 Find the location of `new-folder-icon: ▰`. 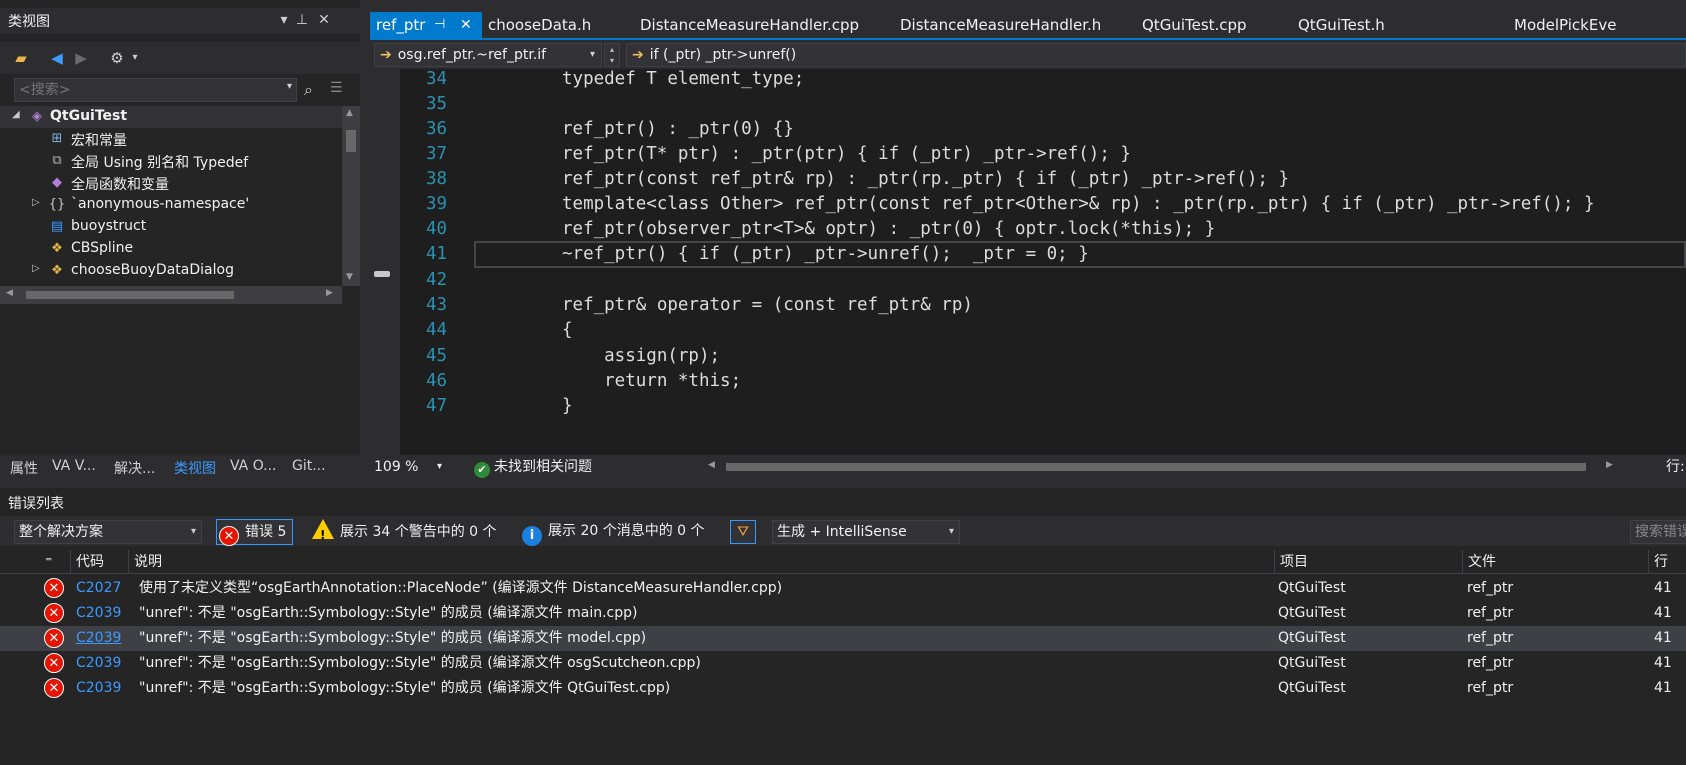

new-folder-icon: ▰ is located at coordinates (21, 58).